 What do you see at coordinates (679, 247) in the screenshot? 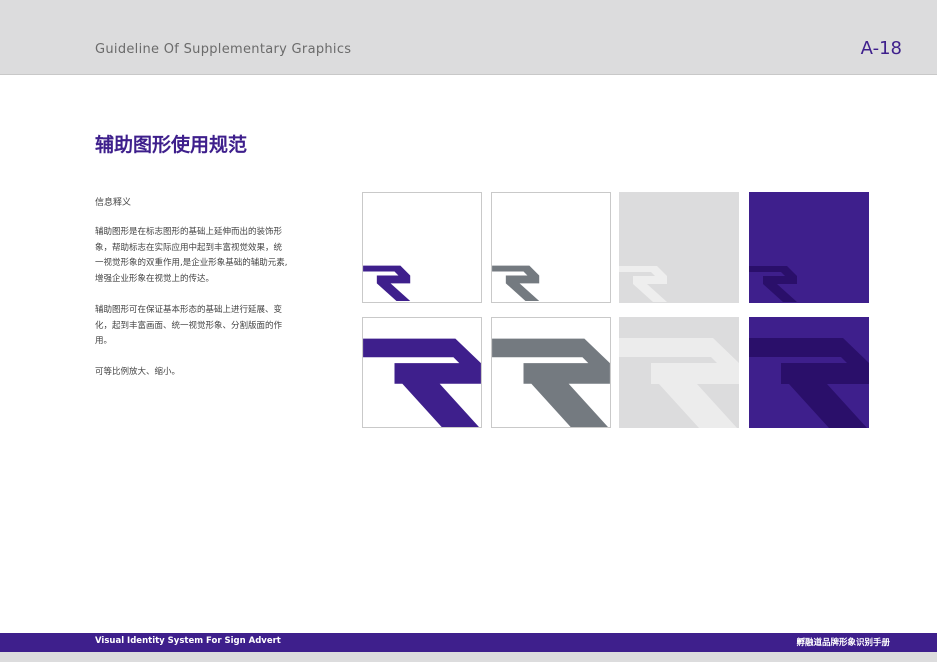
I see `graphic-small-white-on-gray` at bounding box center [679, 247].